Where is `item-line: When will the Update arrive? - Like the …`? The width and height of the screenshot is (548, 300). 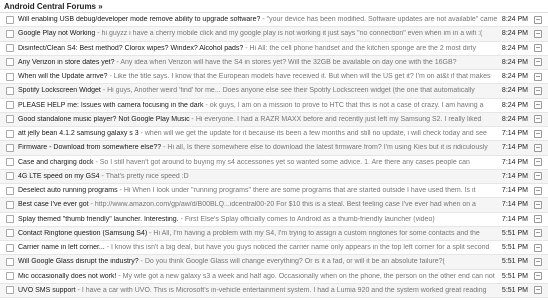
item-line: When will the Update arrive? - Like the … is located at coordinates (258, 76).